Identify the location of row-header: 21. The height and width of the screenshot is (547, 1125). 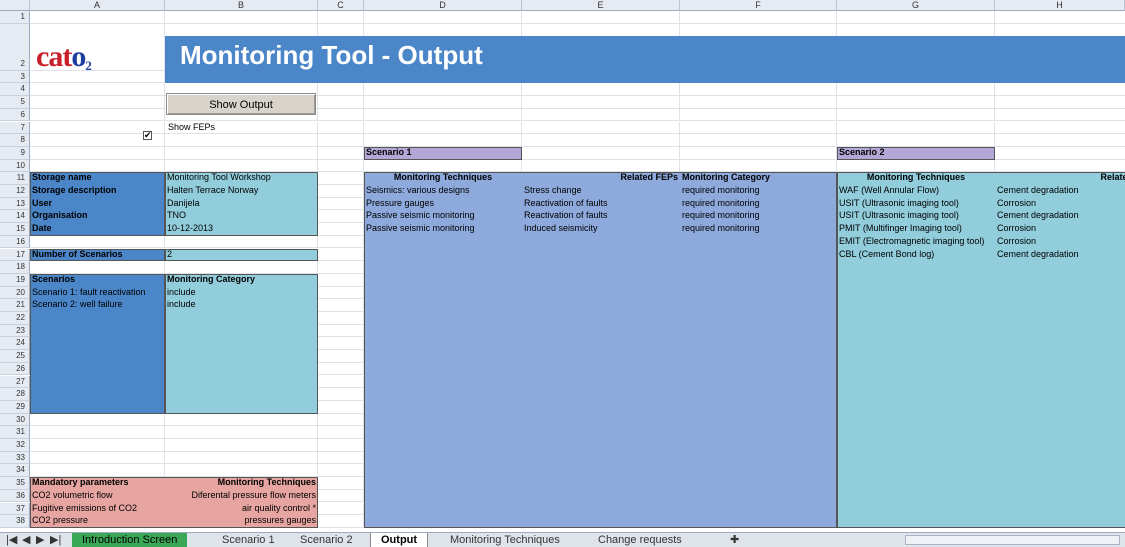
(15, 305).